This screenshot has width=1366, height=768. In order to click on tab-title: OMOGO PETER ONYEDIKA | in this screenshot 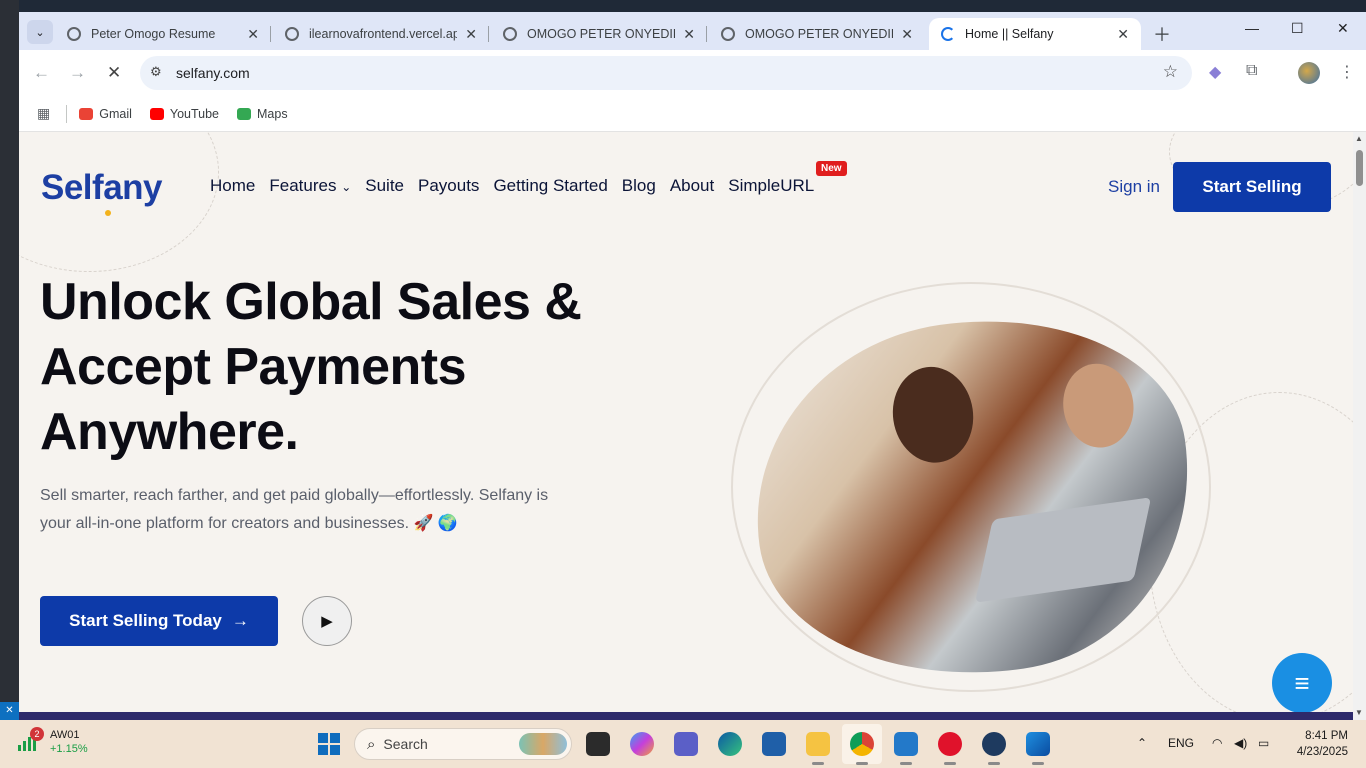, I will do `click(601, 34)`.